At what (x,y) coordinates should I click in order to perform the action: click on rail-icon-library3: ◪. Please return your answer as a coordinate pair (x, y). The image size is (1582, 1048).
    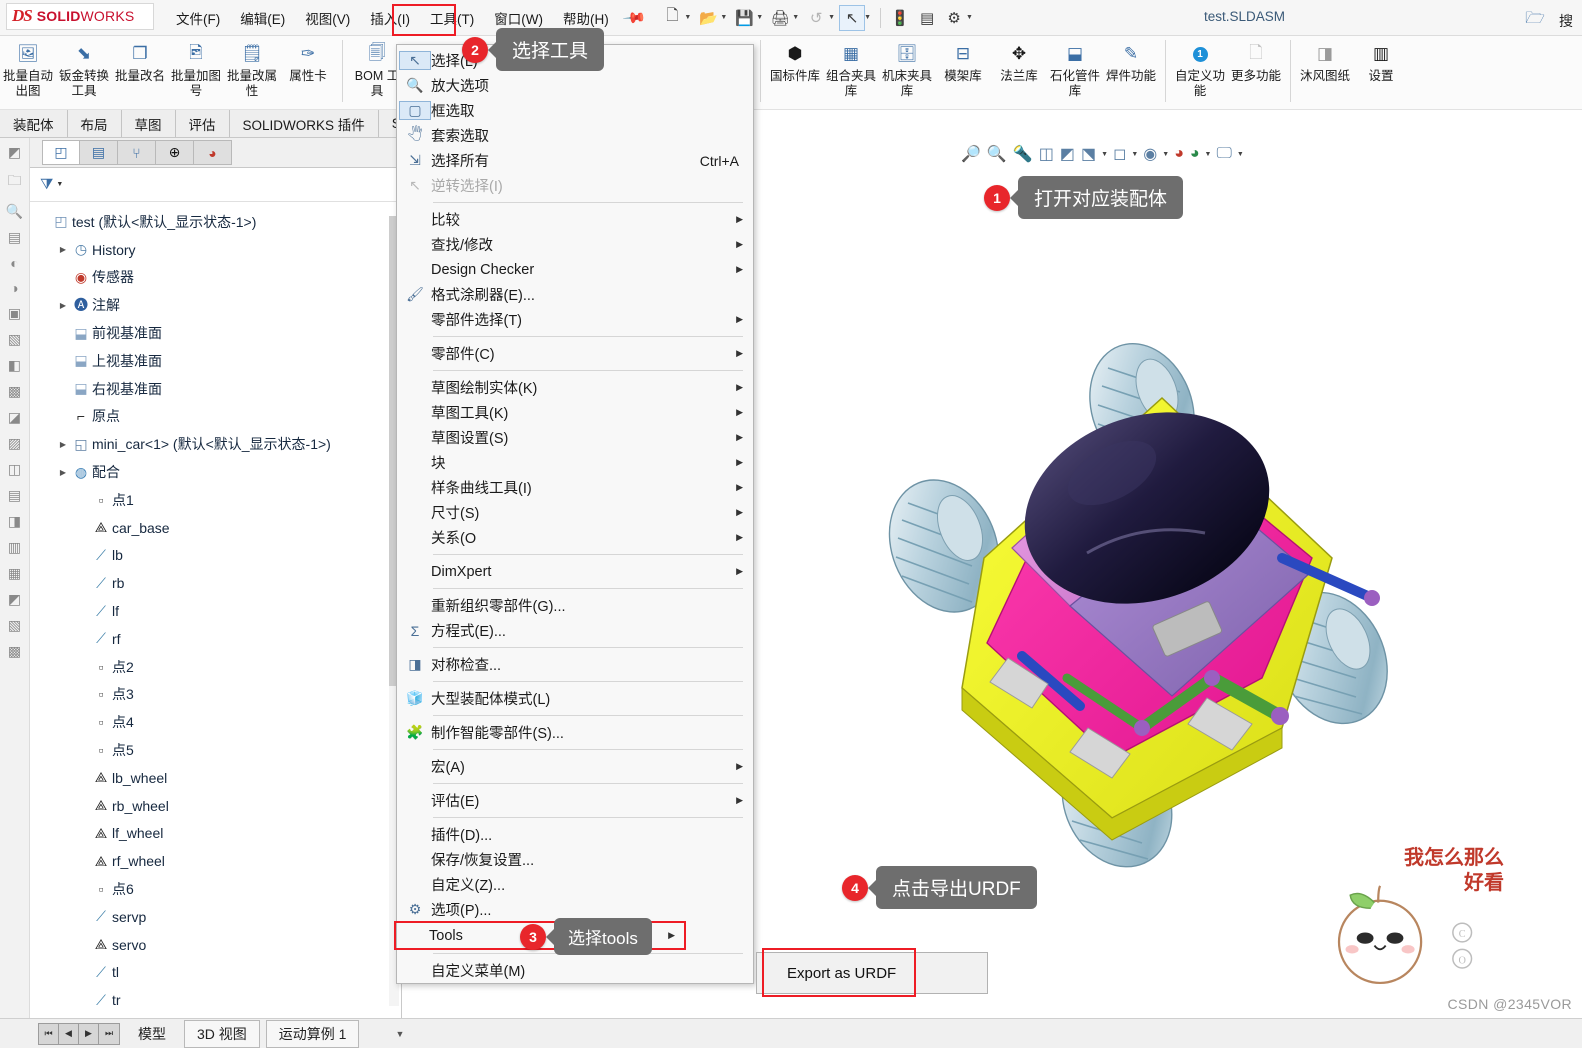
    Looking at the image, I should click on (14, 417).